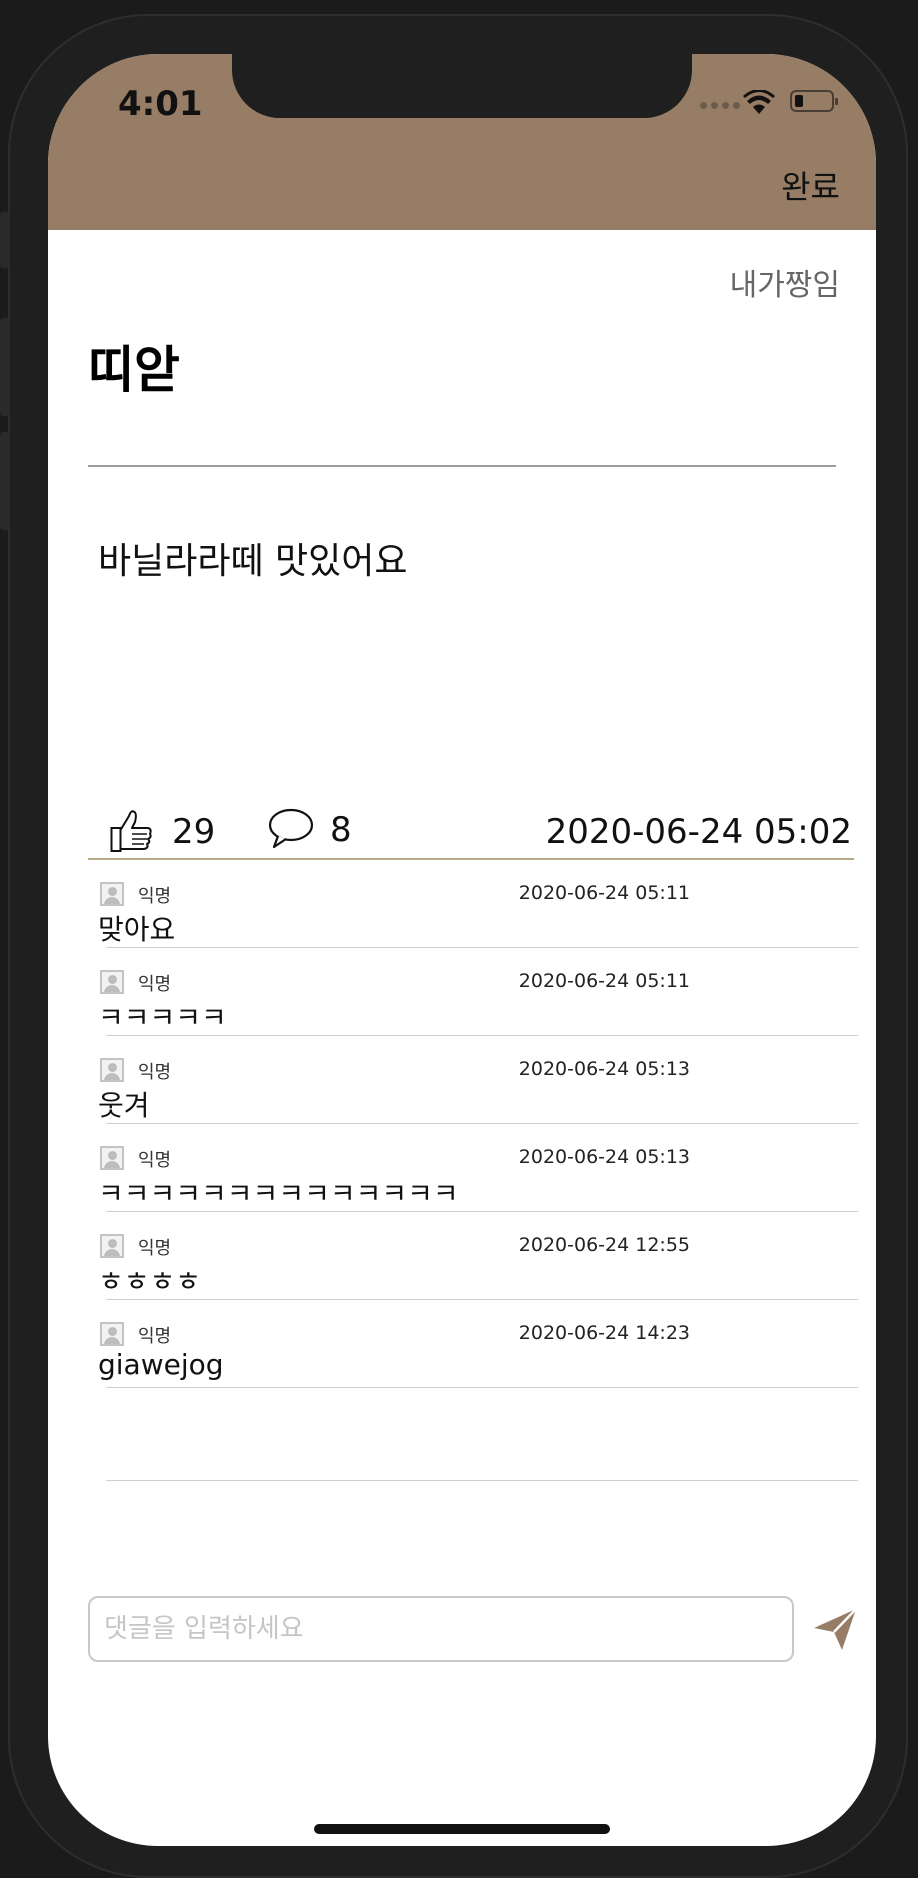  What do you see at coordinates (132, 831) in the screenshot?
I see `thumbs-up-icon` at bounding box center [132, 831].